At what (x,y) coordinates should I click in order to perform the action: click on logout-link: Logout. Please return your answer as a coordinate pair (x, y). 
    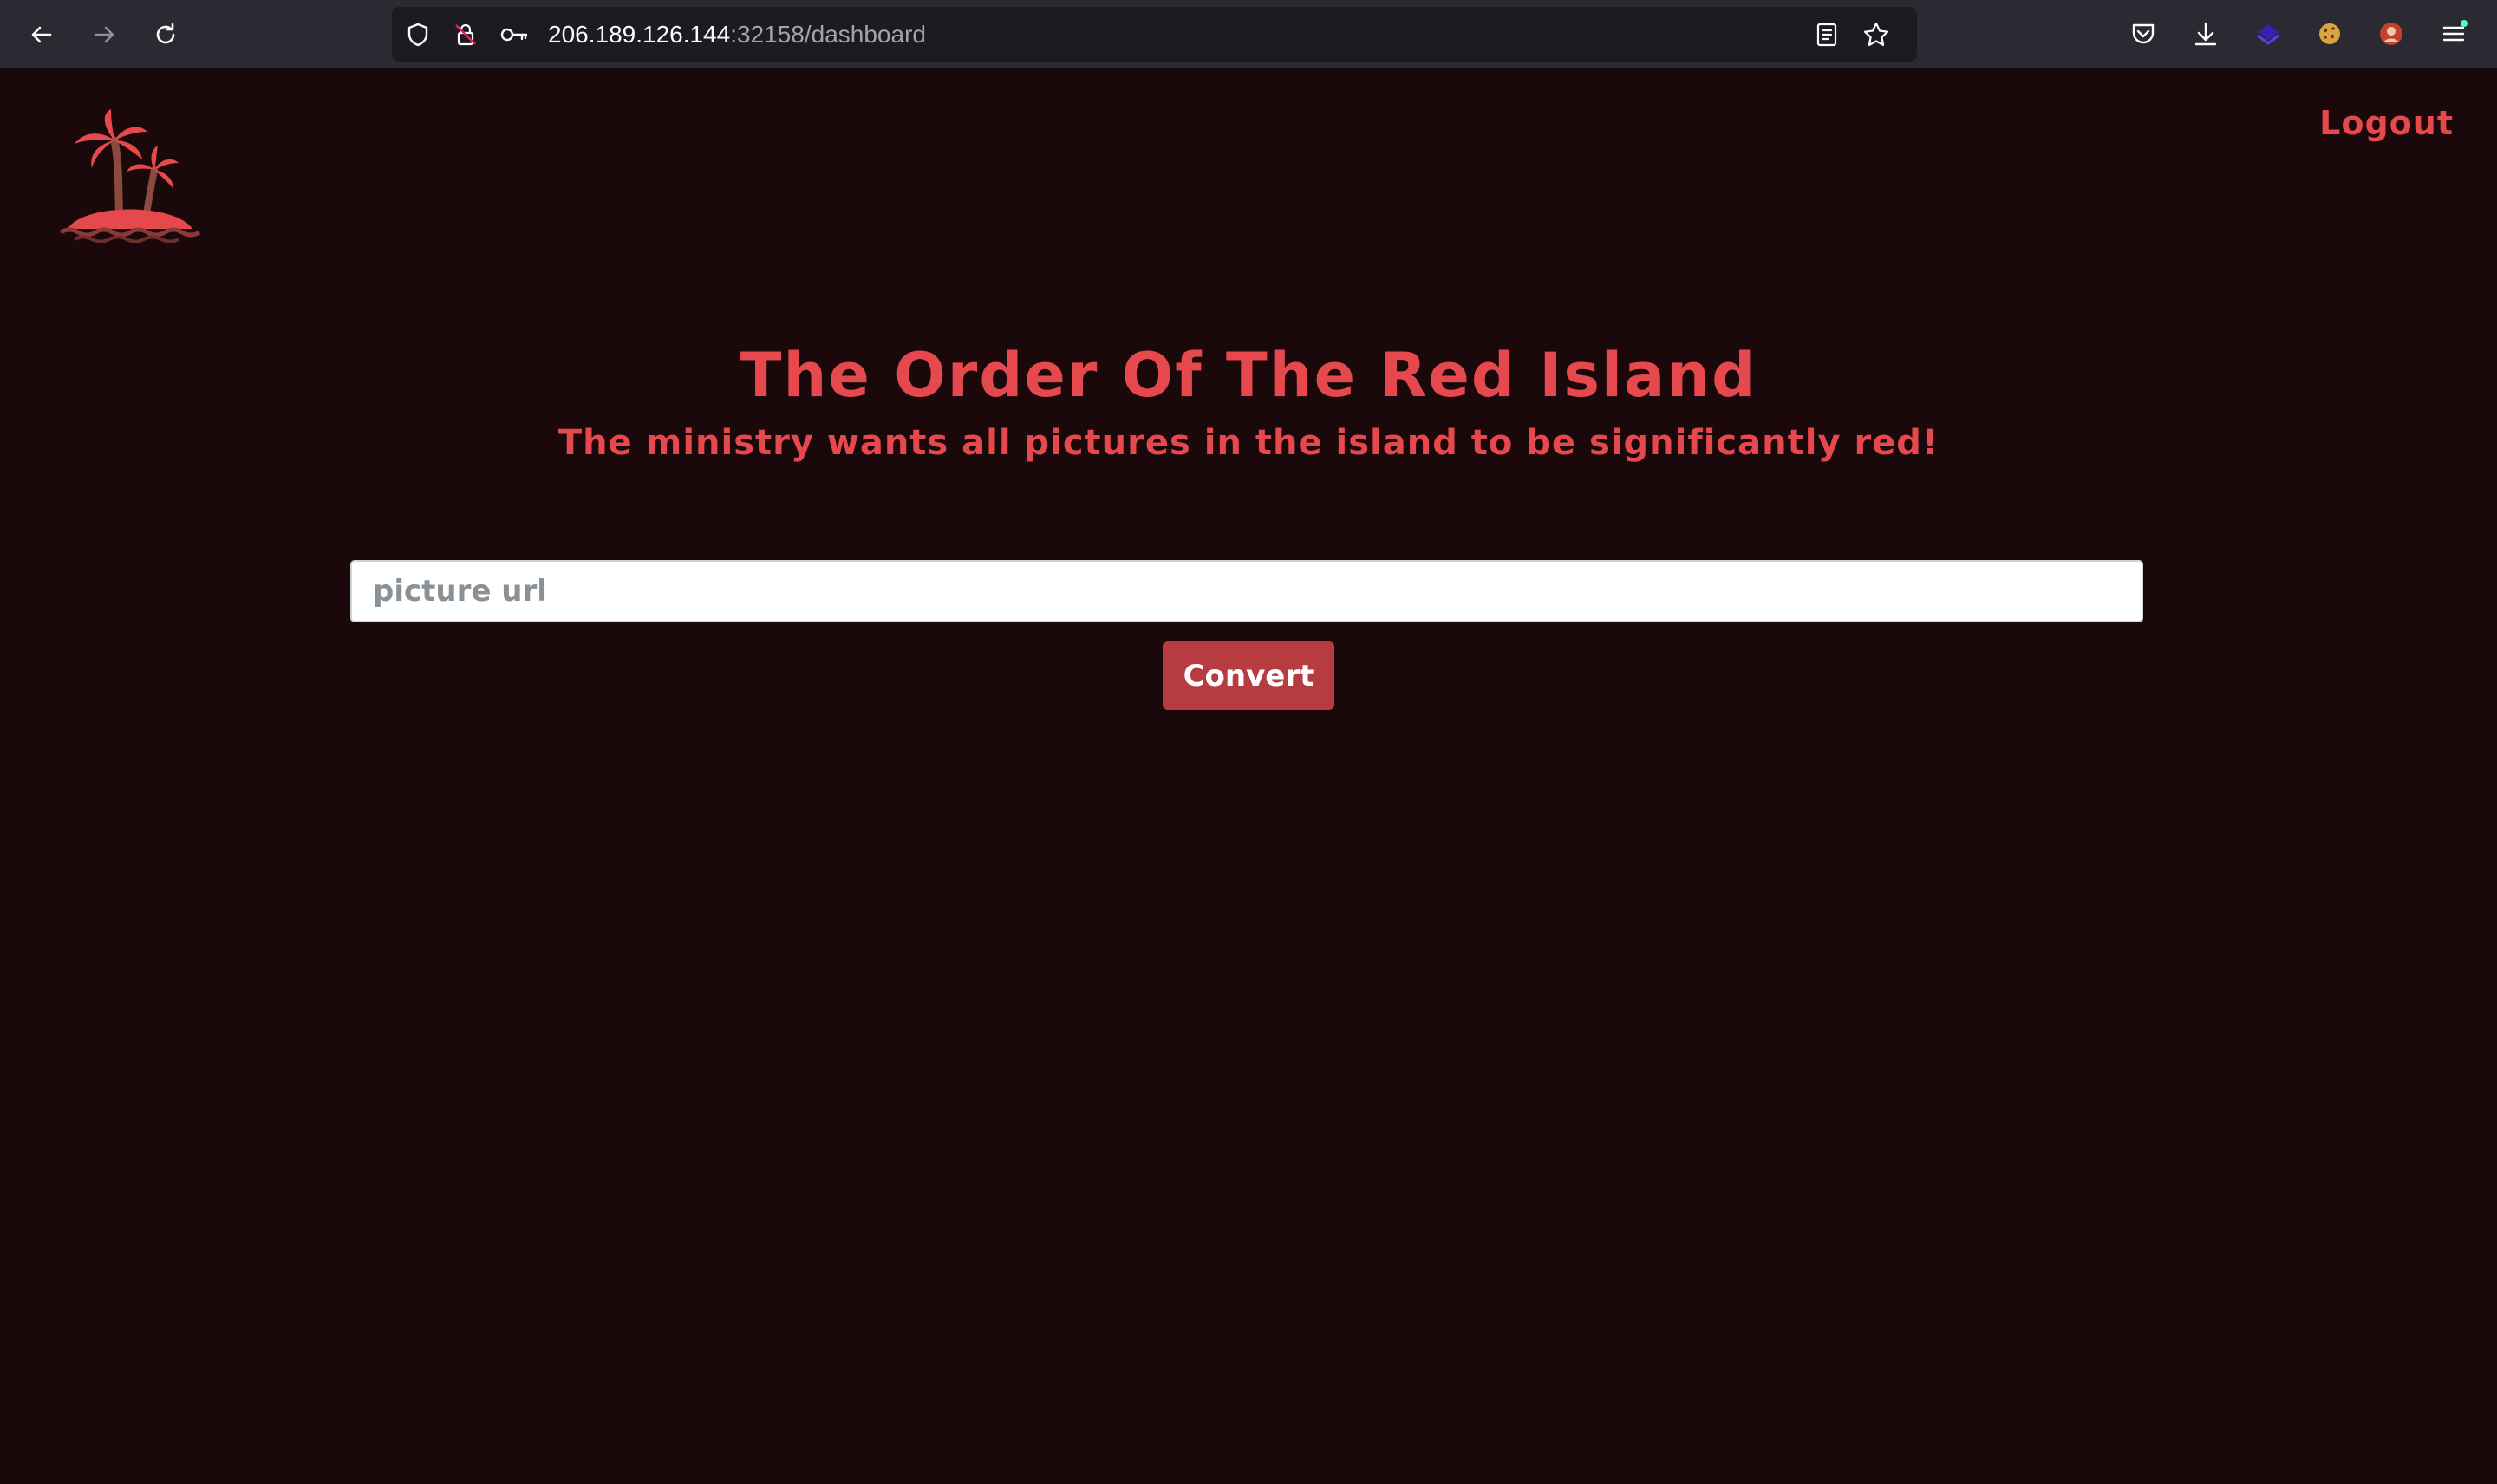
    Looking at the image, I should click on (2386, 123).